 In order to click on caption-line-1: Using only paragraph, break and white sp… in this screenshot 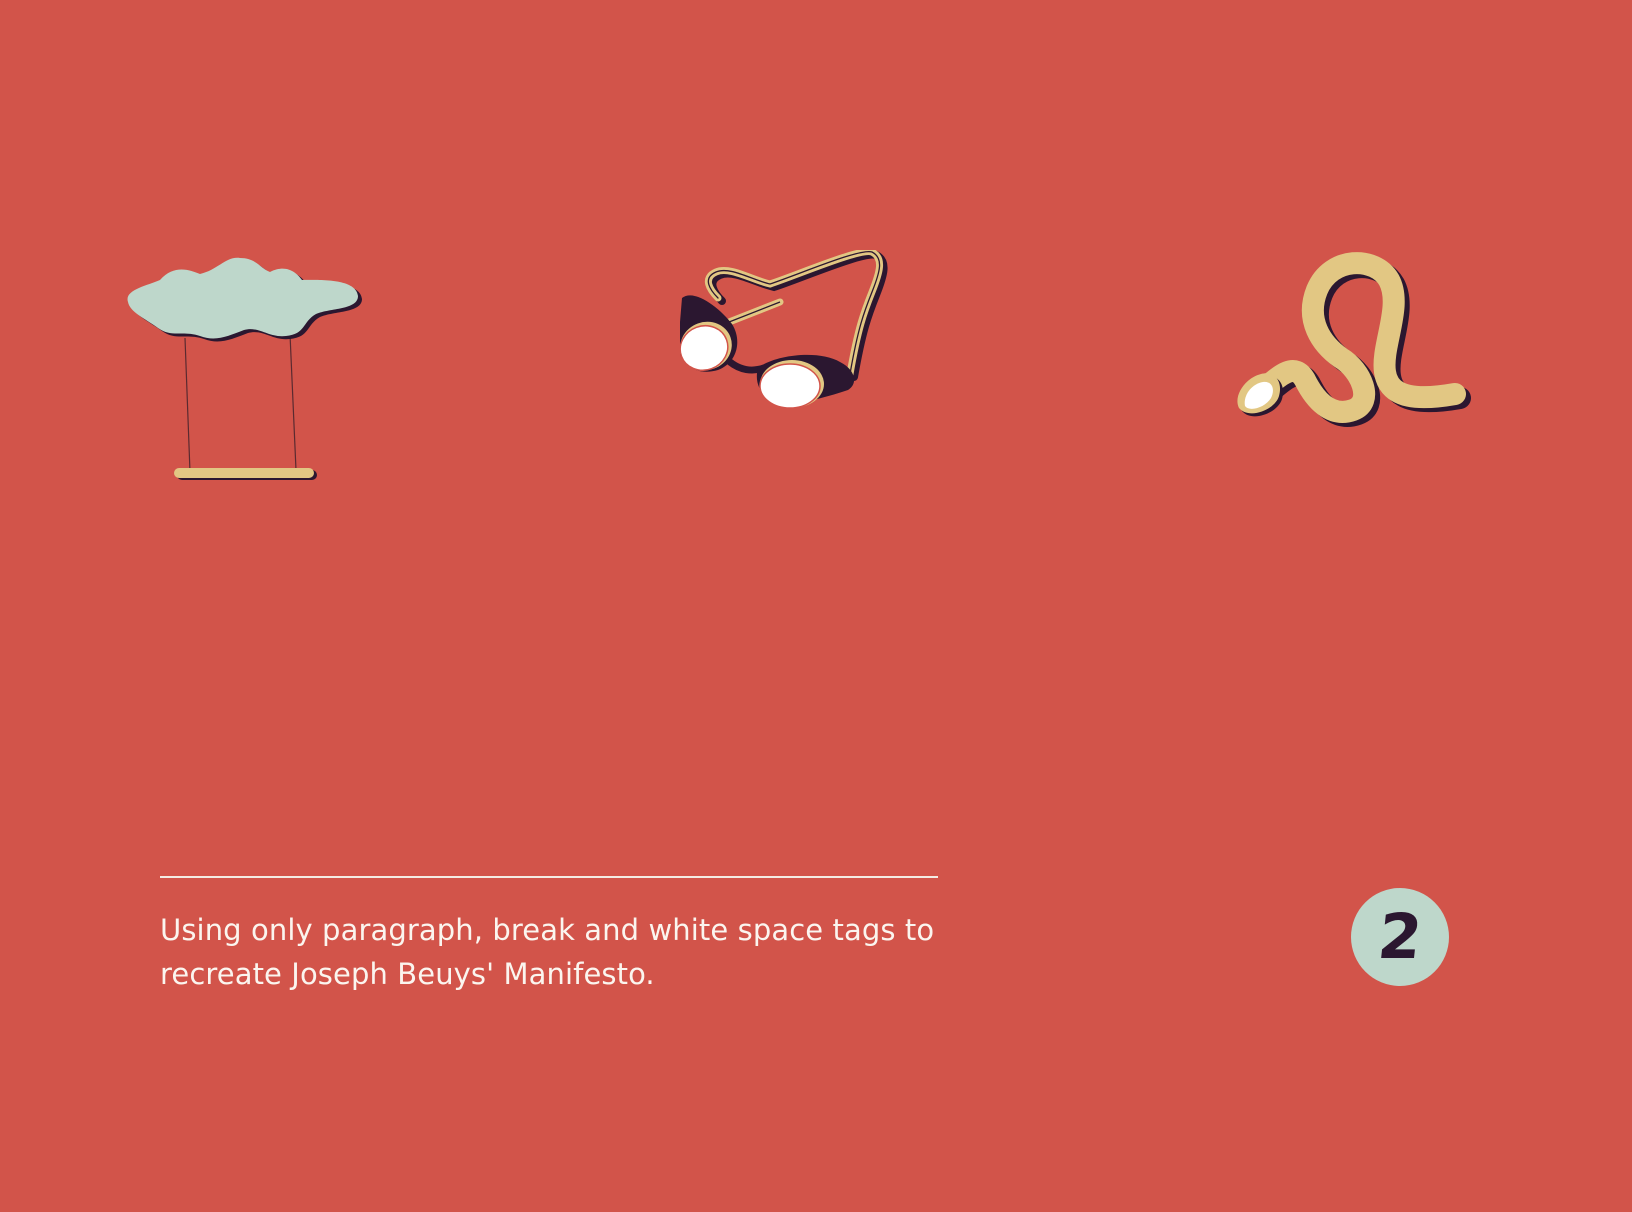, I will do `click(547, 930)`.